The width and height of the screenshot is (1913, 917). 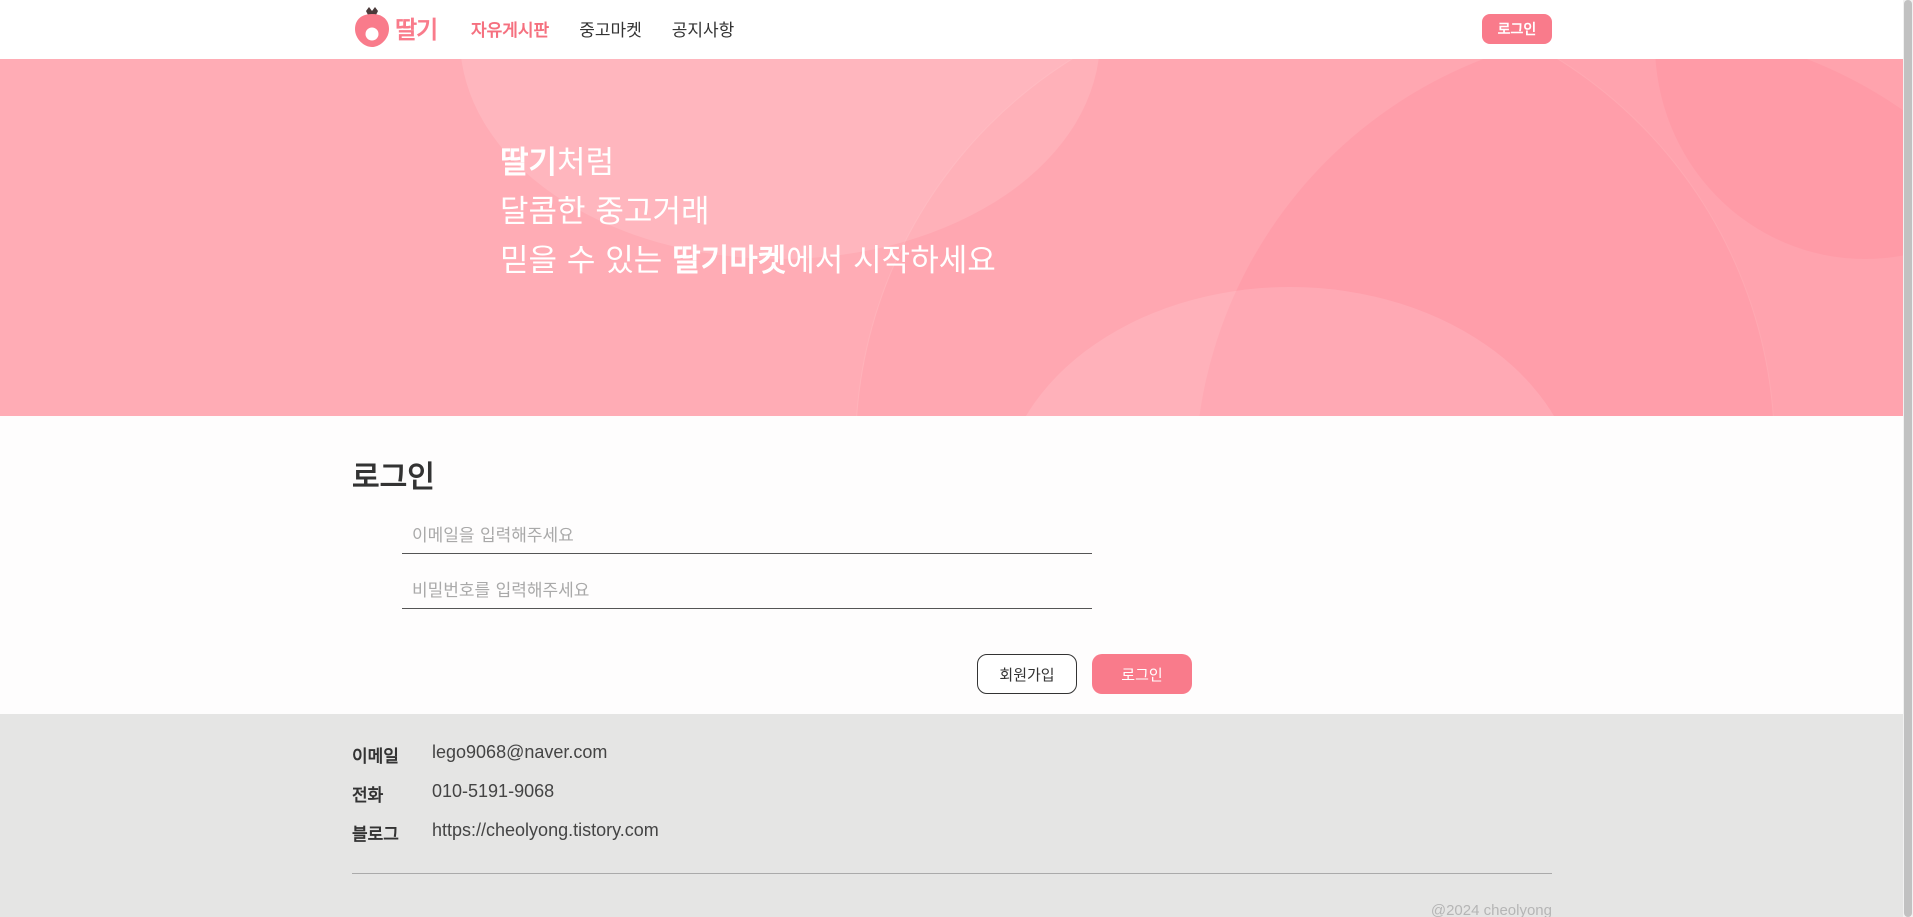 I want to click on nav-used-market: 중고마켓, so click(x=610, y=28).